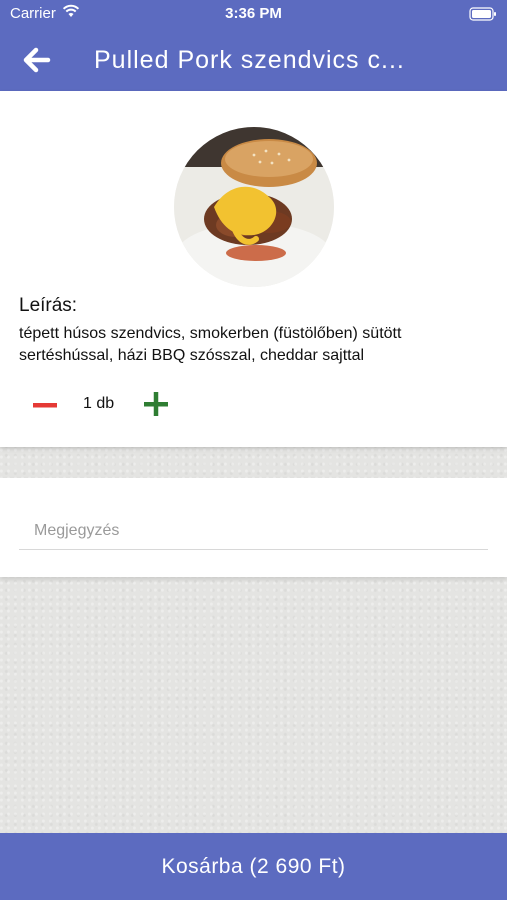 This screenshot has width=507, height=900. I want to click on description-label: Leírás:, so click(48, 305).